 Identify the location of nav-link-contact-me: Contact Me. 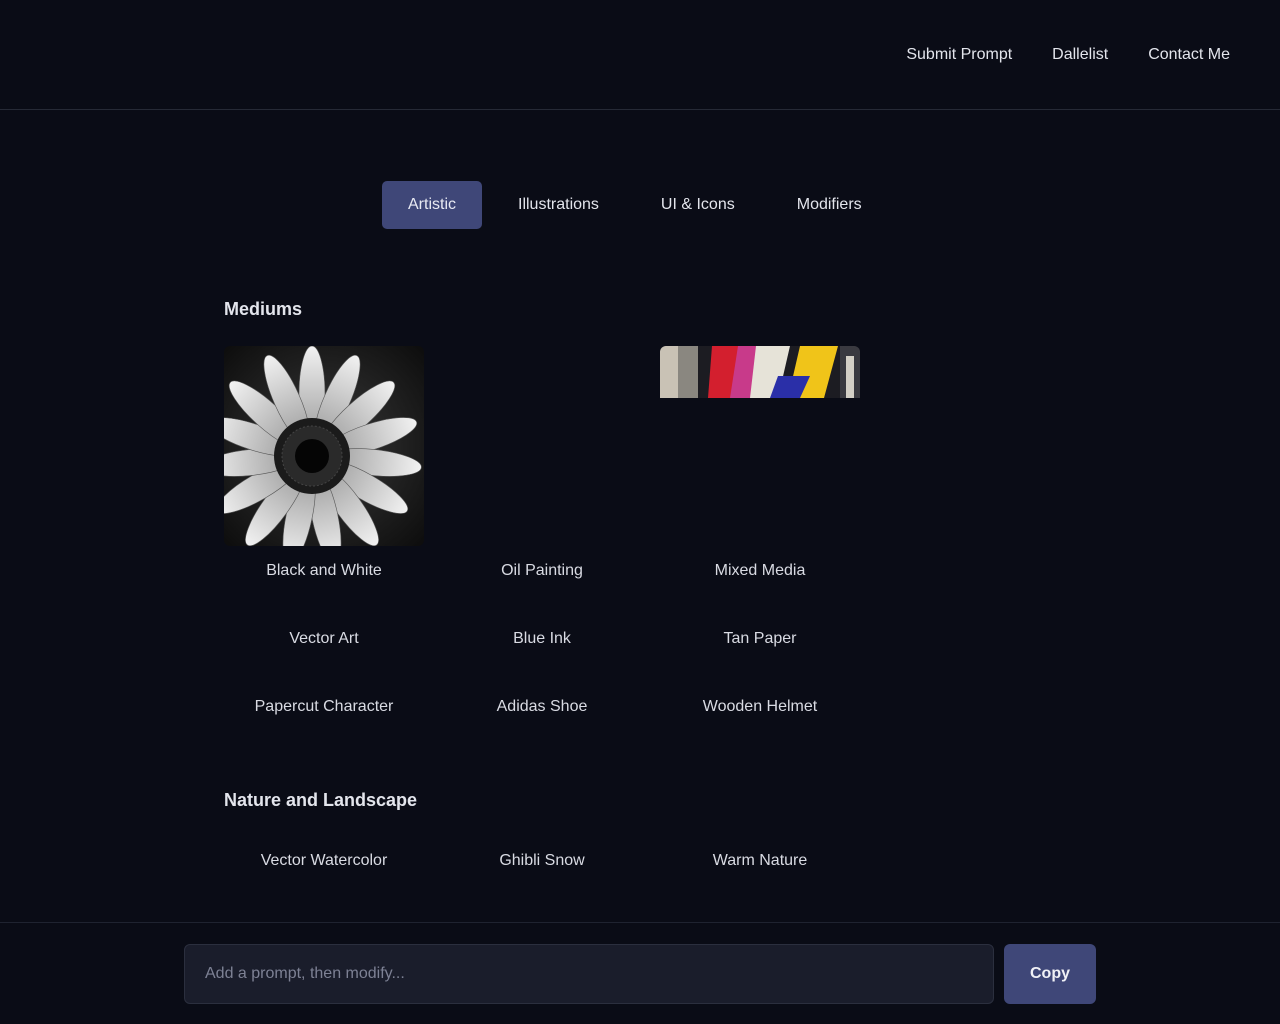
(1189, 55).